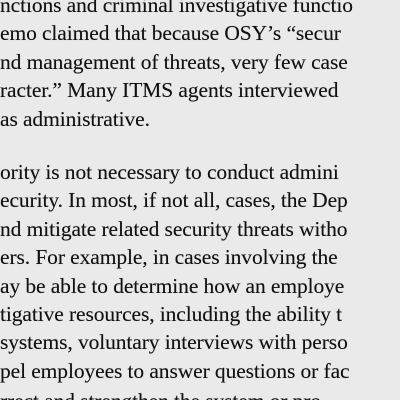 This screenshot has height=400, width=400. I want to click on text-line: ority is not necessary to conduct admini, so click(169, 172).